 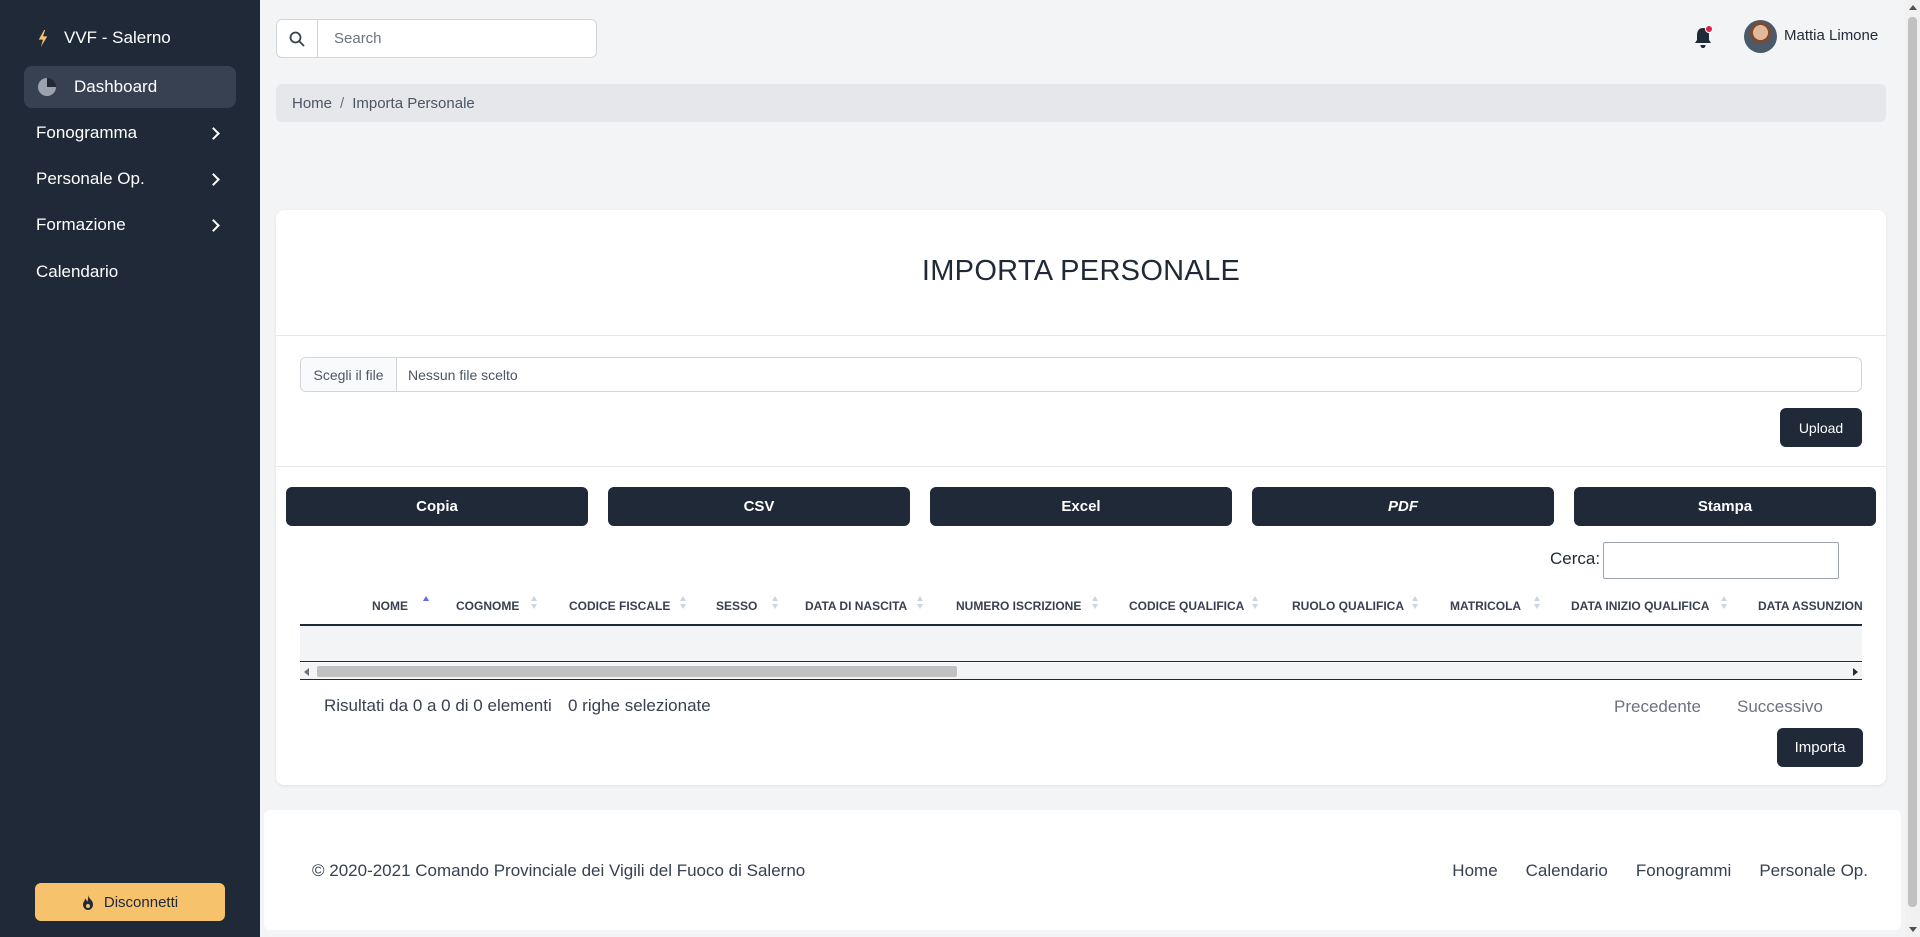 What do you see at coordinates (1760, 36) in the screenshot?
I see `avatar` at bounding box center [1760, 36].